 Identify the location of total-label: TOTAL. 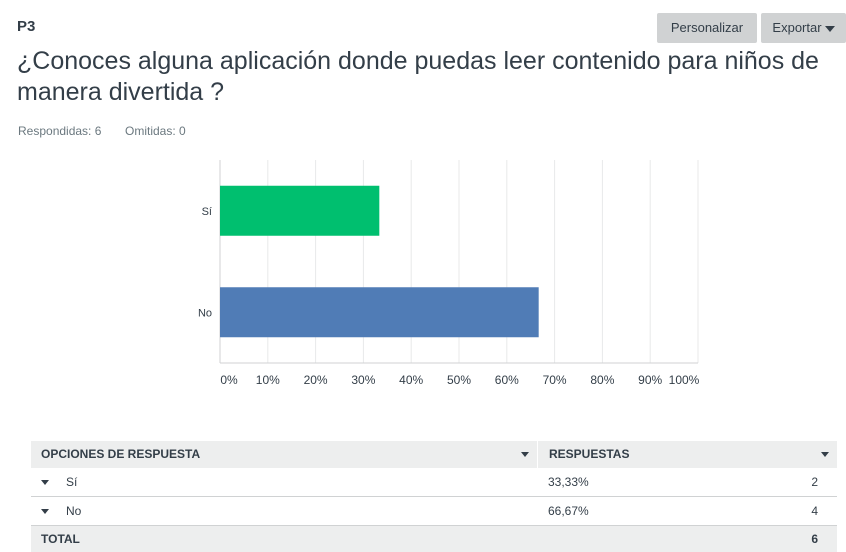
(60, 539).